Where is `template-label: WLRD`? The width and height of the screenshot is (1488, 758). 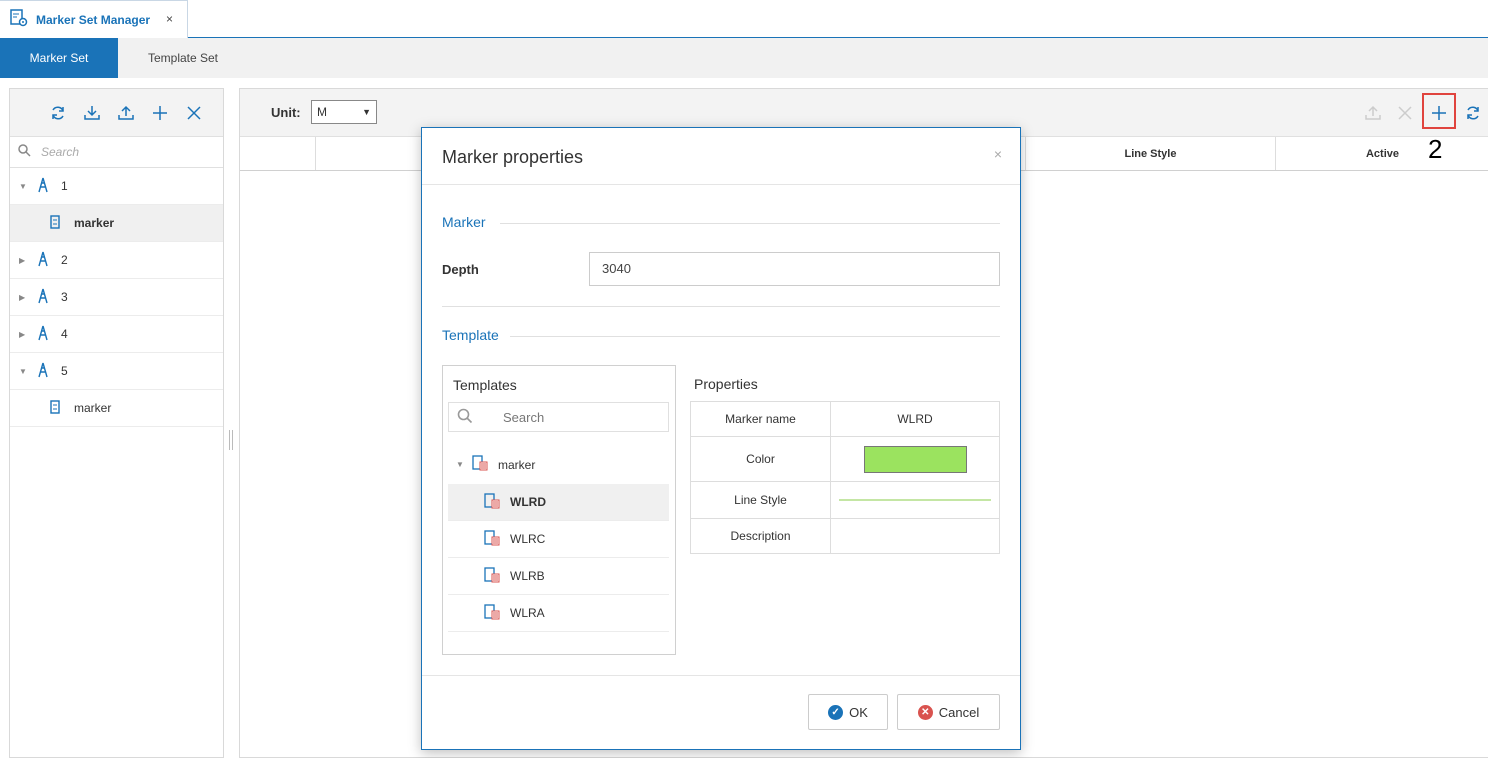
template-label: WLRD is located at coordinates (528, 502).